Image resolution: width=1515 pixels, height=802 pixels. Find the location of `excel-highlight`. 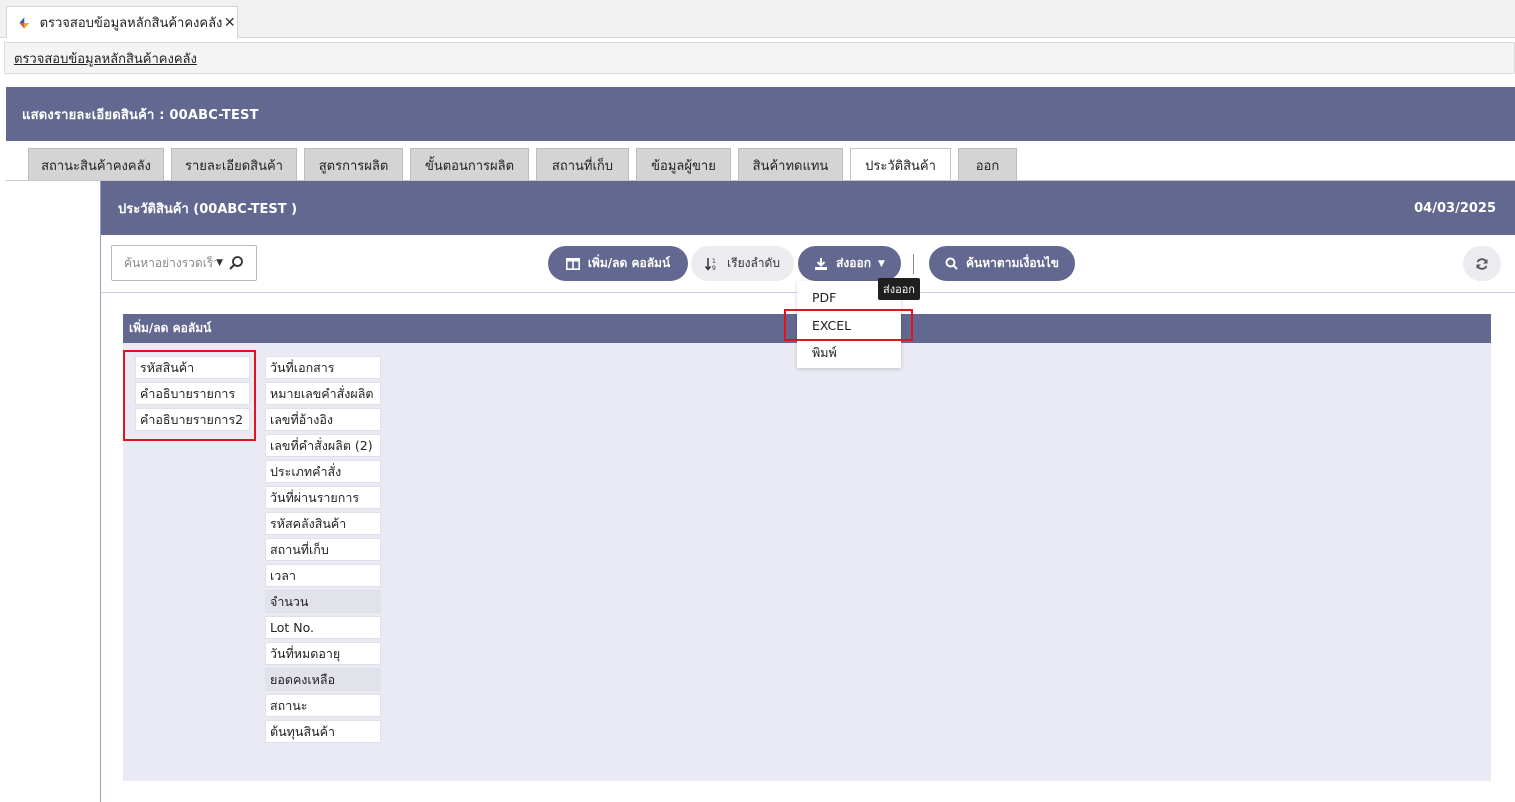

excel-highlight is located at coordinates (848, 325).